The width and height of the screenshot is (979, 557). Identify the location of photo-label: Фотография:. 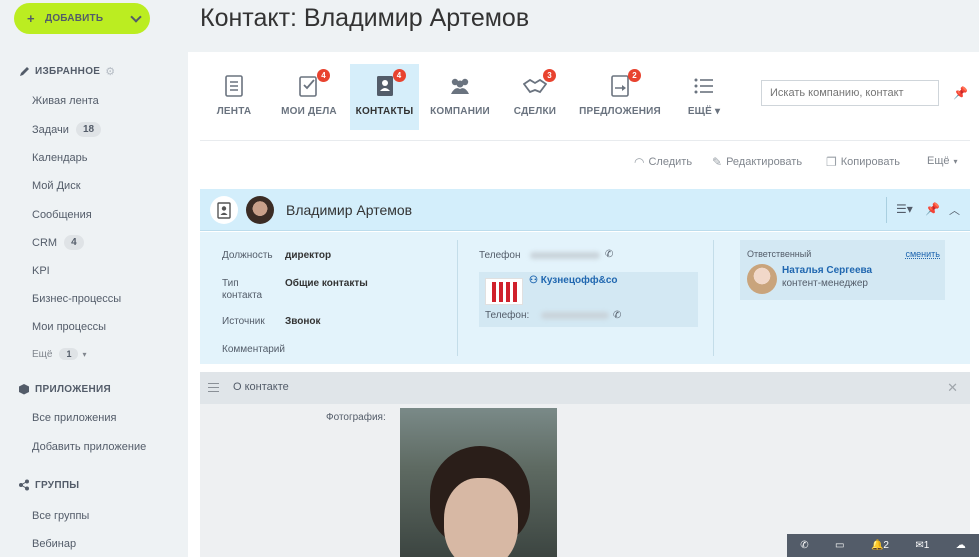
(356, 417).